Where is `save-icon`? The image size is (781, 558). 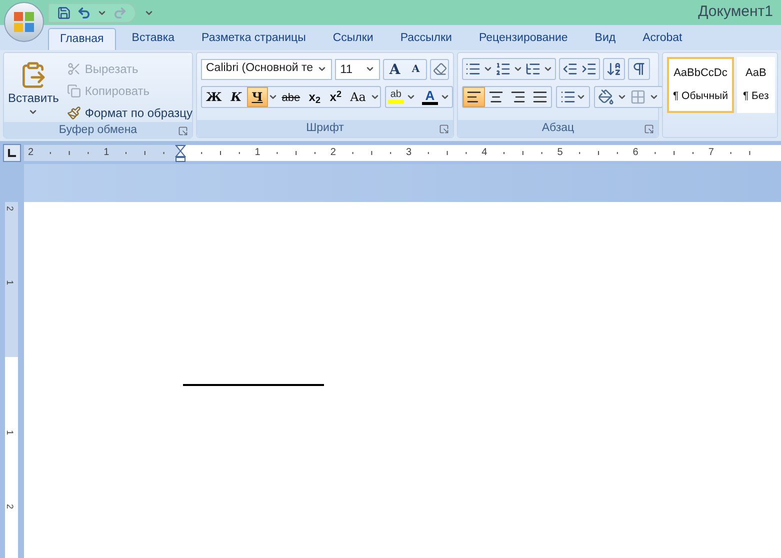
save-icon is located at coordinates (64, 13).